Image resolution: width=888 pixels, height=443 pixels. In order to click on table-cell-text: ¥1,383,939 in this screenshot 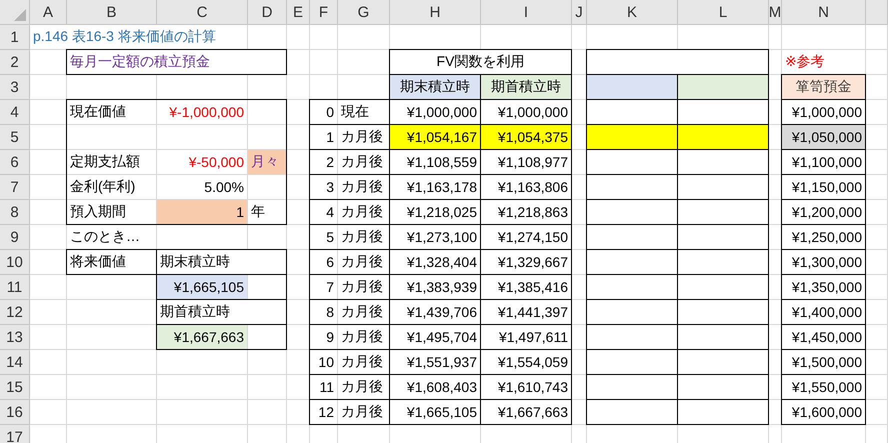, I will do `click(442, 287)`.